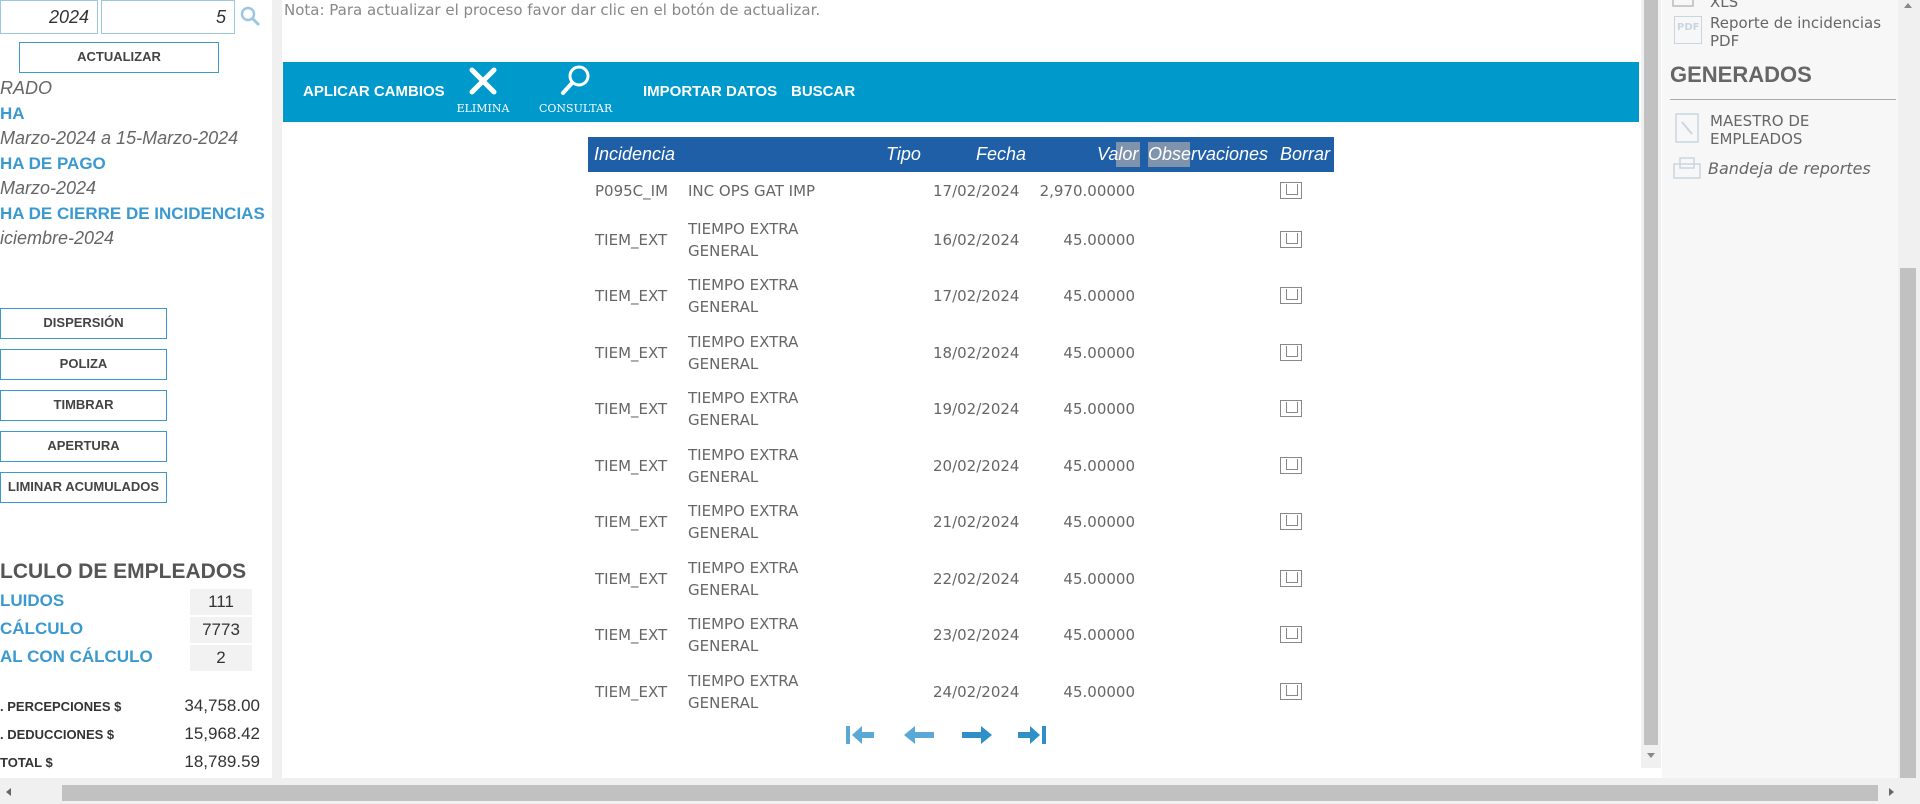 This screenshot has width=1920, height=804. Describe the element at coordinates (970, 793) in the screenshot. I see `horizontal-scrollbar-thumb` at that location.